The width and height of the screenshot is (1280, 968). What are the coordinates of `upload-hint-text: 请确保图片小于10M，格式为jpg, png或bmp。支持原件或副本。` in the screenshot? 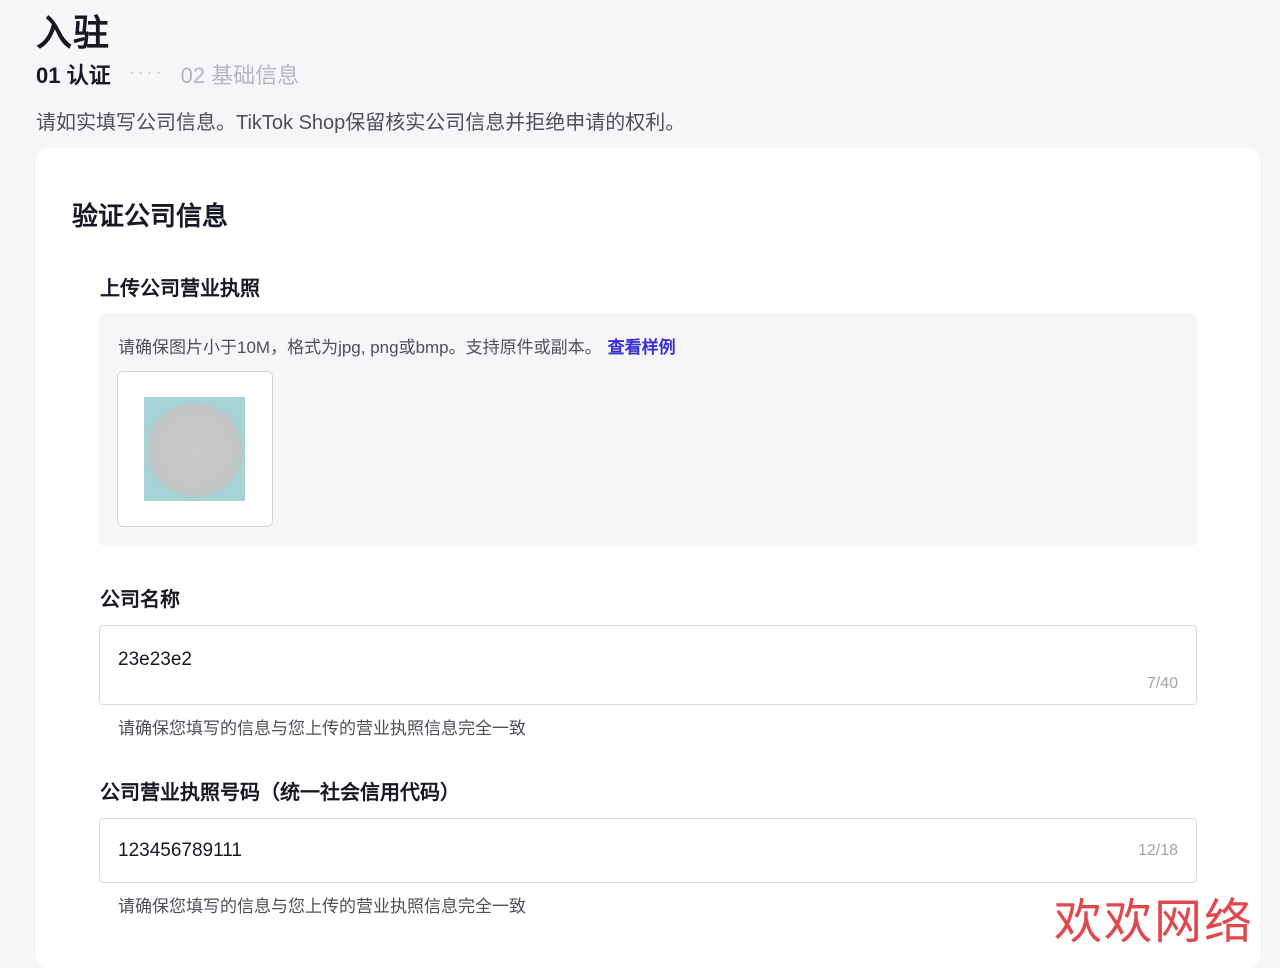 It's located at (360, 347).